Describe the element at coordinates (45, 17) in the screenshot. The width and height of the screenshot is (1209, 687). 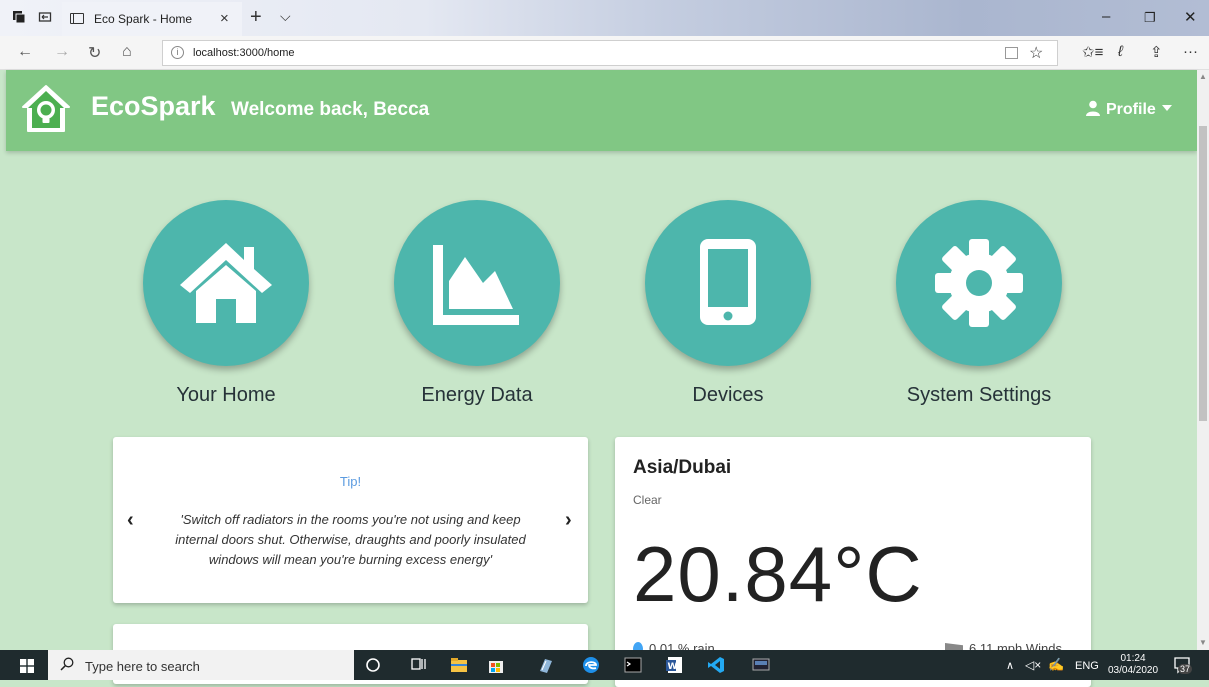
I see `tab-aside-icon` at that location.